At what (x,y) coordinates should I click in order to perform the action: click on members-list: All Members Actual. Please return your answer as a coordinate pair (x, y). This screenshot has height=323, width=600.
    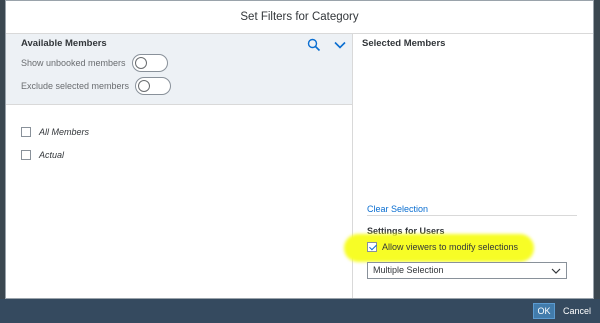
    Looking at the image, I should click on (55, 143).